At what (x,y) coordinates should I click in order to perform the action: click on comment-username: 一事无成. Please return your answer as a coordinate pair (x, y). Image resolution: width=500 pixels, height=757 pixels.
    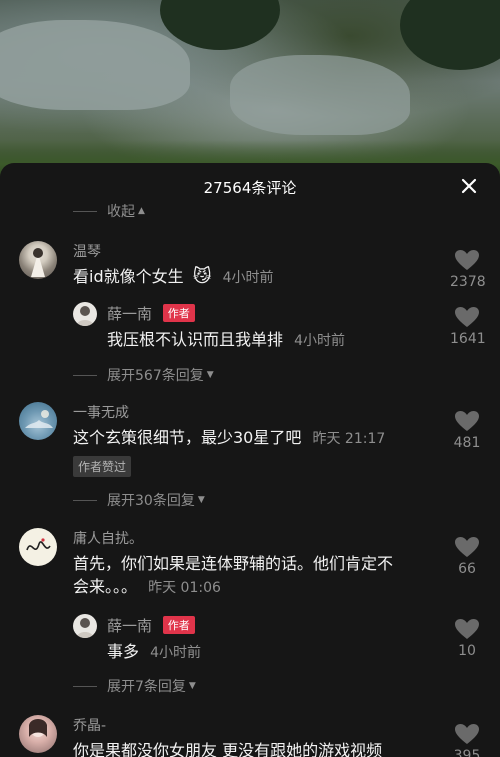
    Looking at the image, I should click on (101, 412).